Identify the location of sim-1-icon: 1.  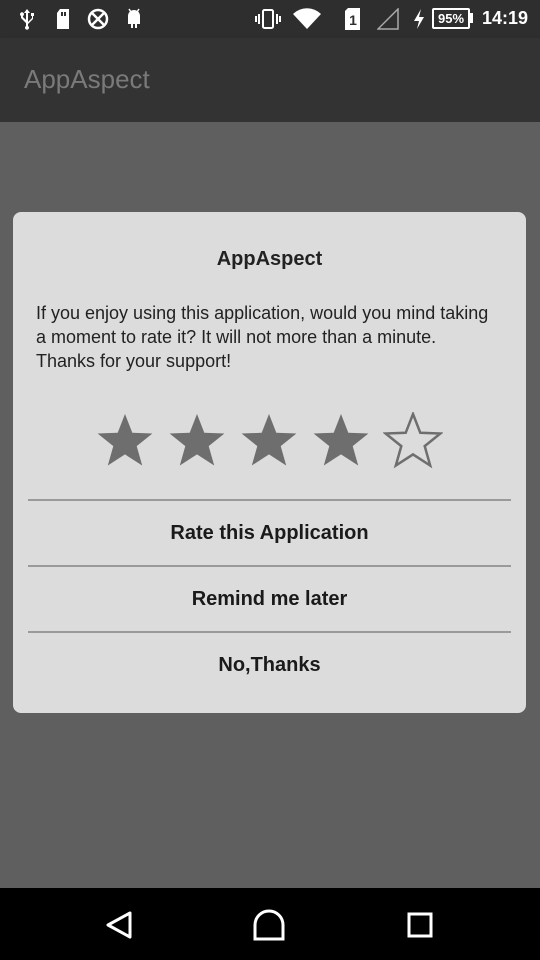
(353, 19).